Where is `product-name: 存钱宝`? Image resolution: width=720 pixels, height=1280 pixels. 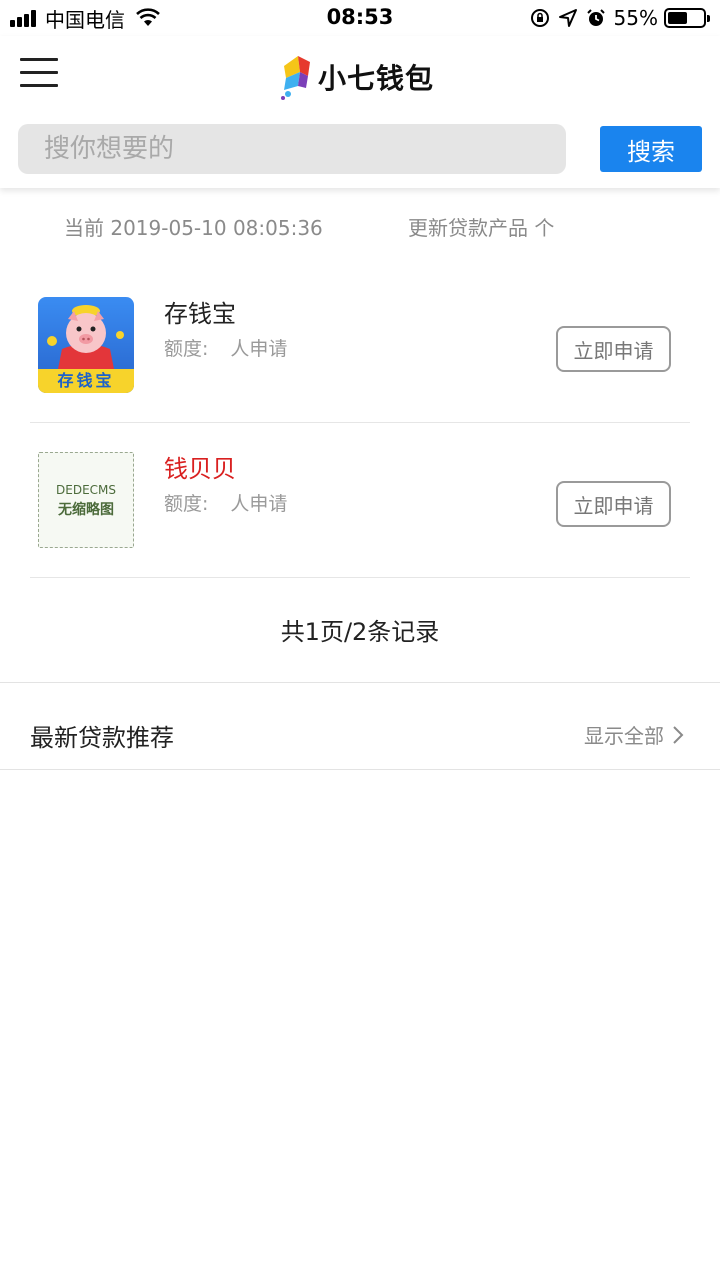 product-name: 存钱宝 is located at coordinates (200, 311).